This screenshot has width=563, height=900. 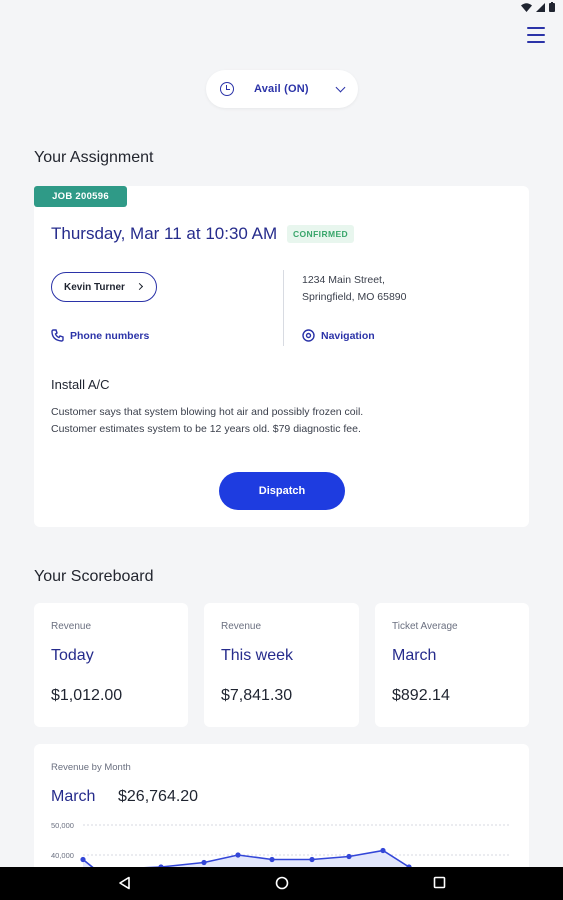 What do you see at coordinates (536, 35) in the screenshot?
I see `hamburger-menu-icon` at bounding box center [536, 35].